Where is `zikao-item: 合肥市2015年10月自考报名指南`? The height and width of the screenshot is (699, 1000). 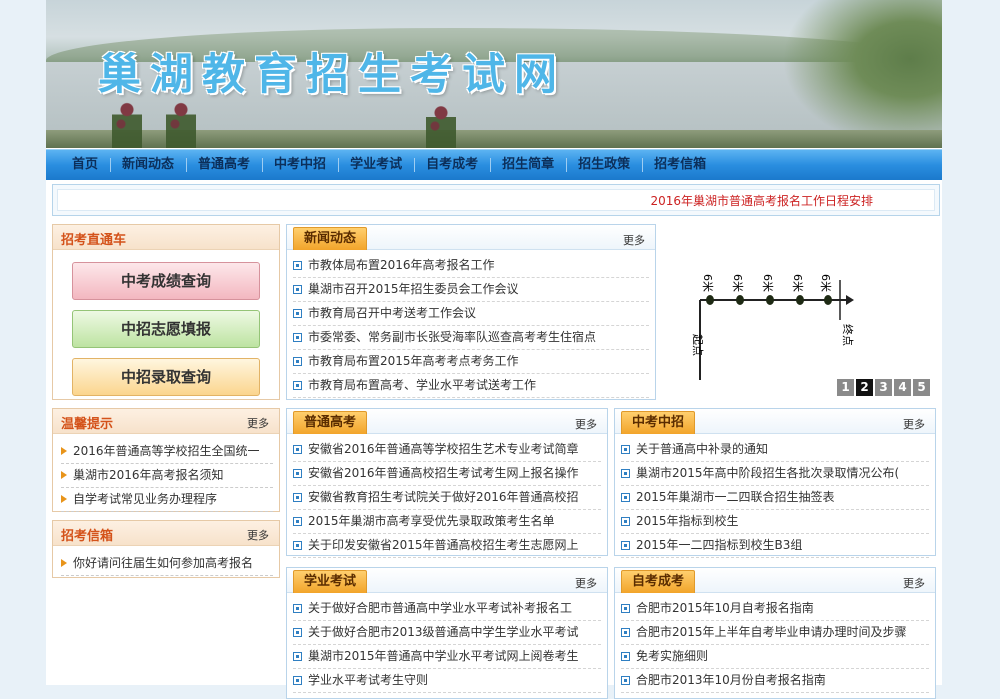
zikao-item: 合肥市2015年10月自考报名指南 is located at coordinates (775, 609).